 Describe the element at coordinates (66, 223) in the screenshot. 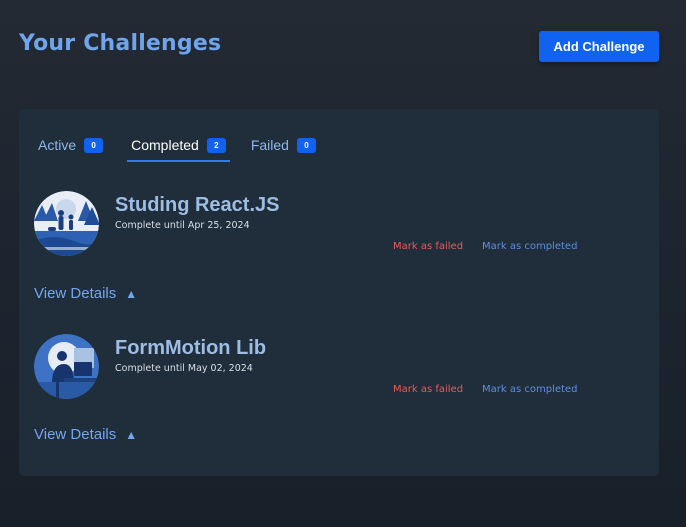

I see `family-forest-illustration-icon` at that location.